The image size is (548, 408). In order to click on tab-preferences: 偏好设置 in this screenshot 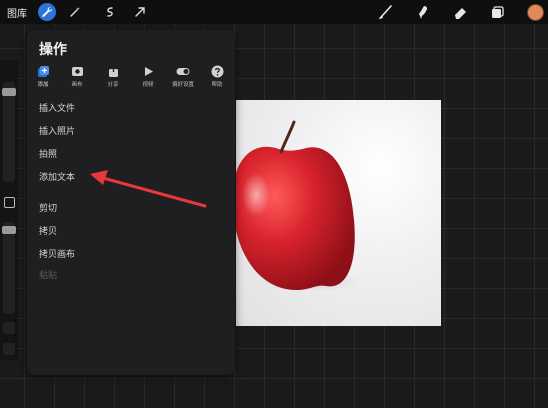, I will do `click(183, 76)`.